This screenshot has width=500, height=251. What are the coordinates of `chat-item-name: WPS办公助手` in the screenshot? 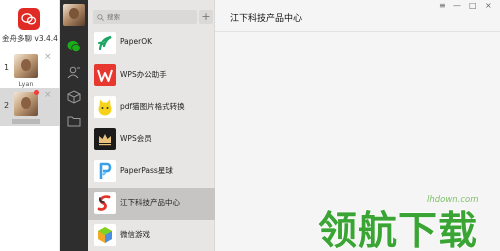 It's located at (143, 74).